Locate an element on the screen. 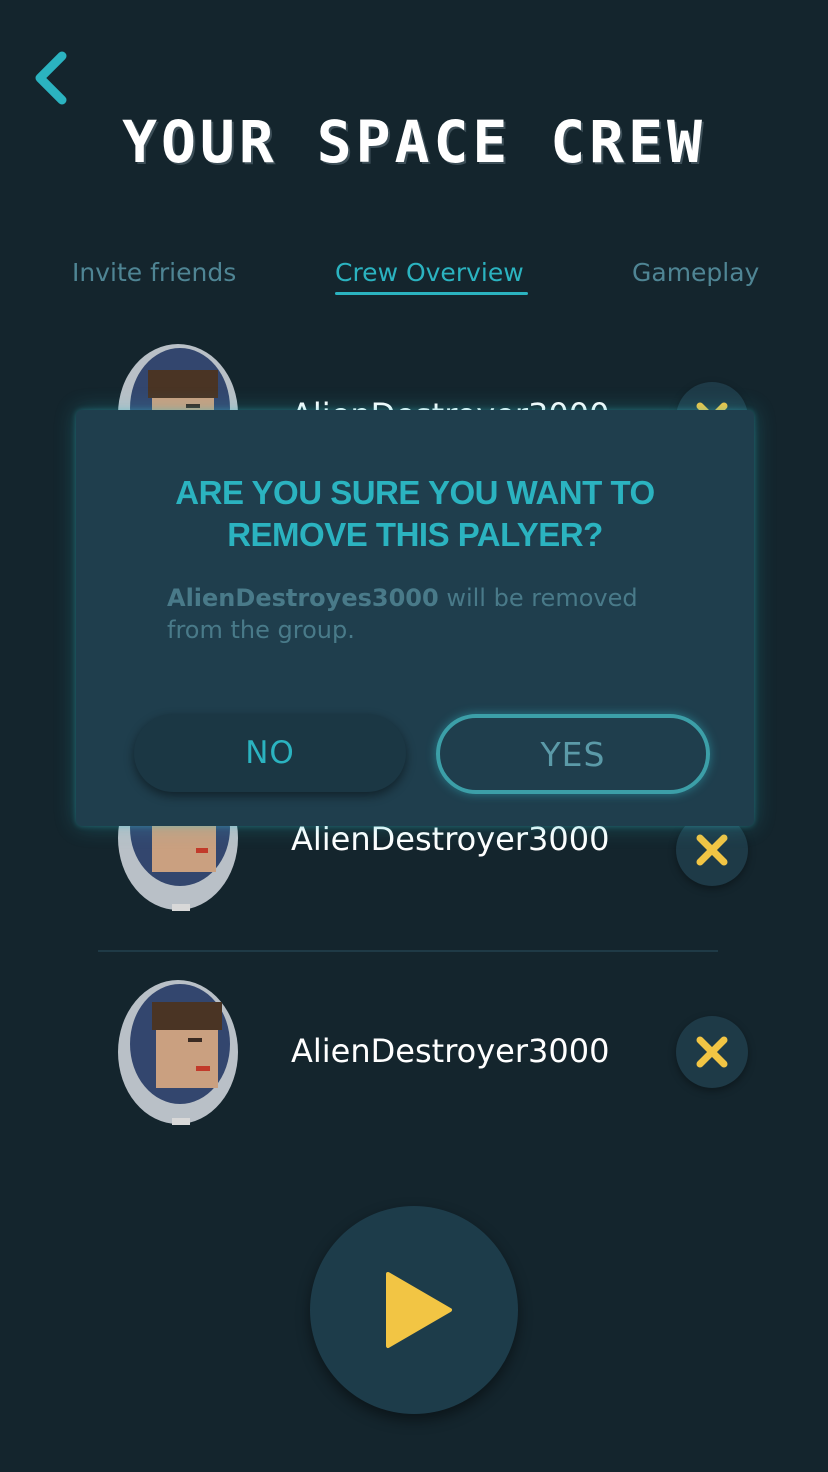 The height and width of the screenshot is (1472, 828). tab-bar: Invite friends Crew Overview Gameplay is located at coordinates (414, 280).